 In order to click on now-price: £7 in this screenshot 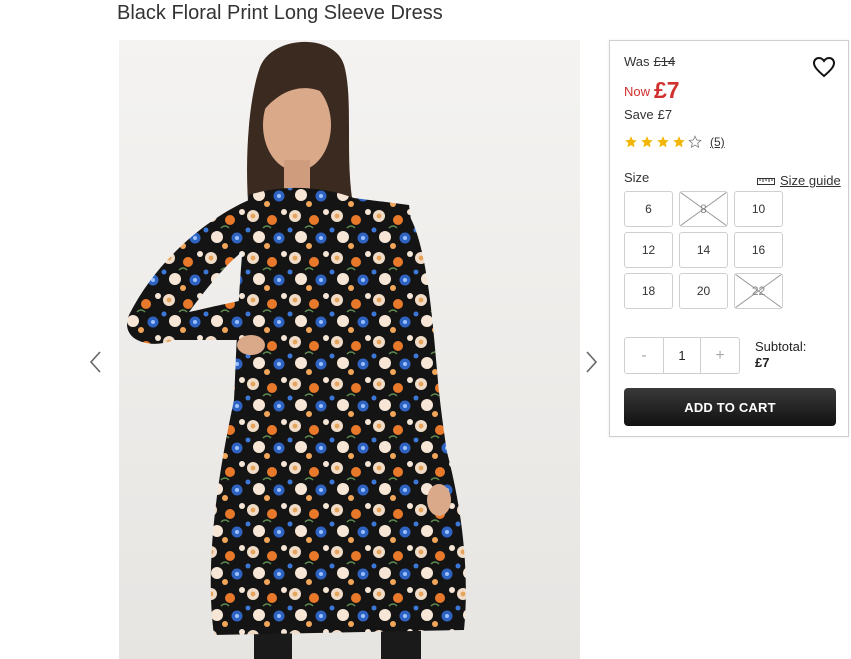, I will do `click(667, 90)`.